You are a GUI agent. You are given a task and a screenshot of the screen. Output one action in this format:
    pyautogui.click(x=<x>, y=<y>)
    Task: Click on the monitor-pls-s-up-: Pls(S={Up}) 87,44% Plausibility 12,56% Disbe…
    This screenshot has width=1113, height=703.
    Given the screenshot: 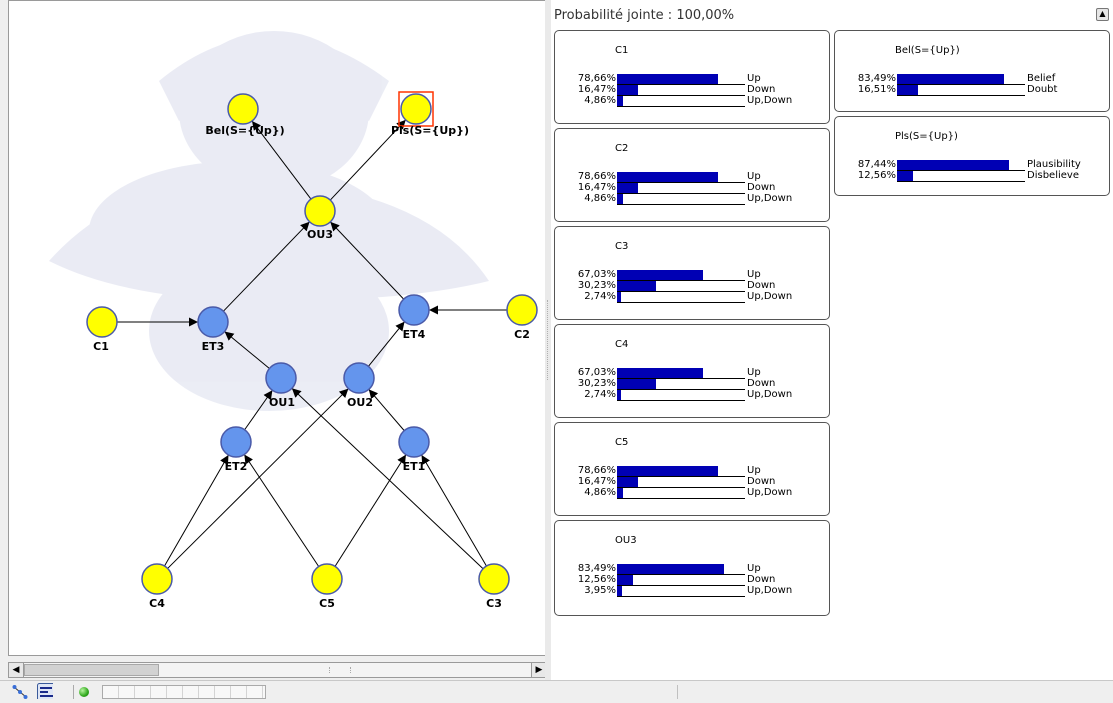 What is the action you would take?
    pyautogui.click(x=972, y=156)
    